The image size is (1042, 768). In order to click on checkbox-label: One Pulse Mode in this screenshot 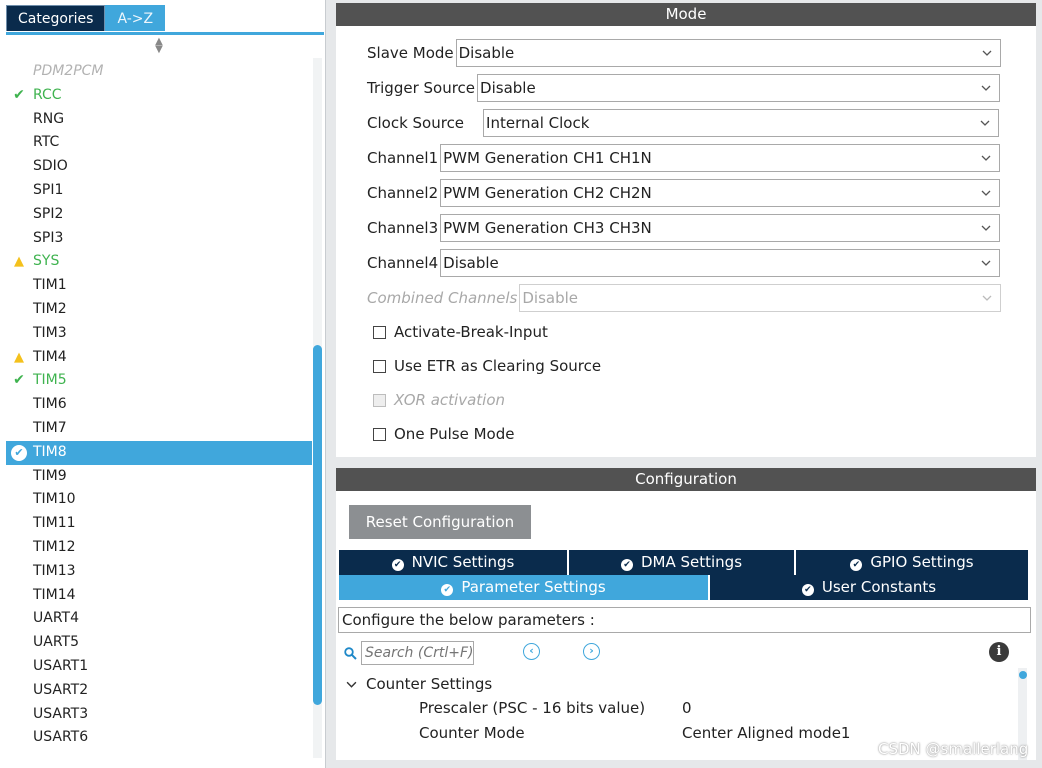, I will do `click(454, 434)`.